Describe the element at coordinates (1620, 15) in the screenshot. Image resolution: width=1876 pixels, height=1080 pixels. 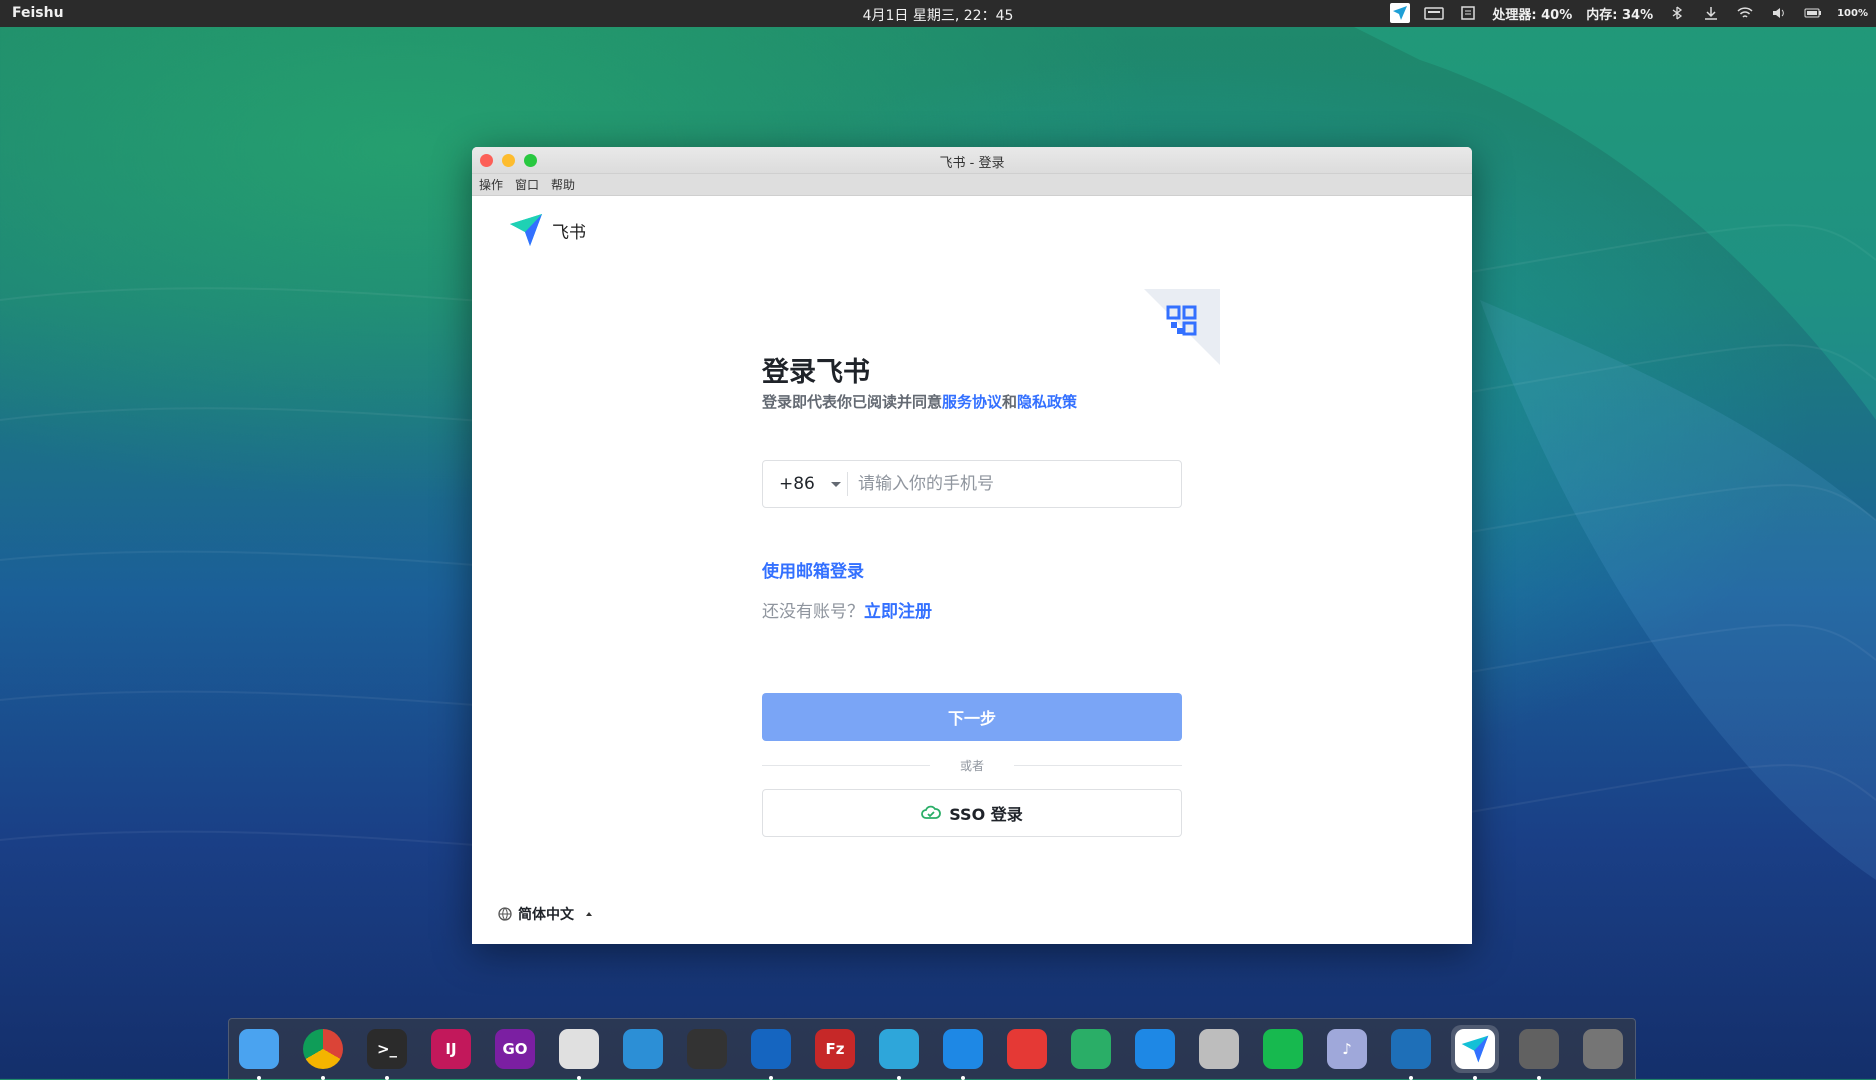
I see `memory-usage: 内存: 34%` at that location.